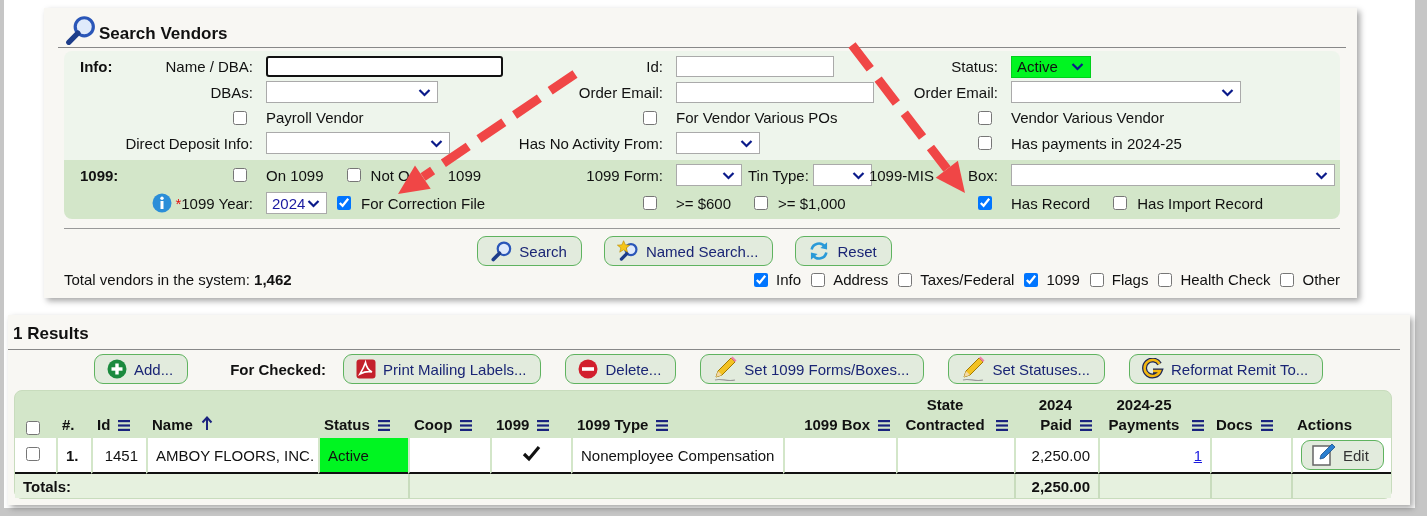  I want to click on option-label: Address, so click(861, 279).